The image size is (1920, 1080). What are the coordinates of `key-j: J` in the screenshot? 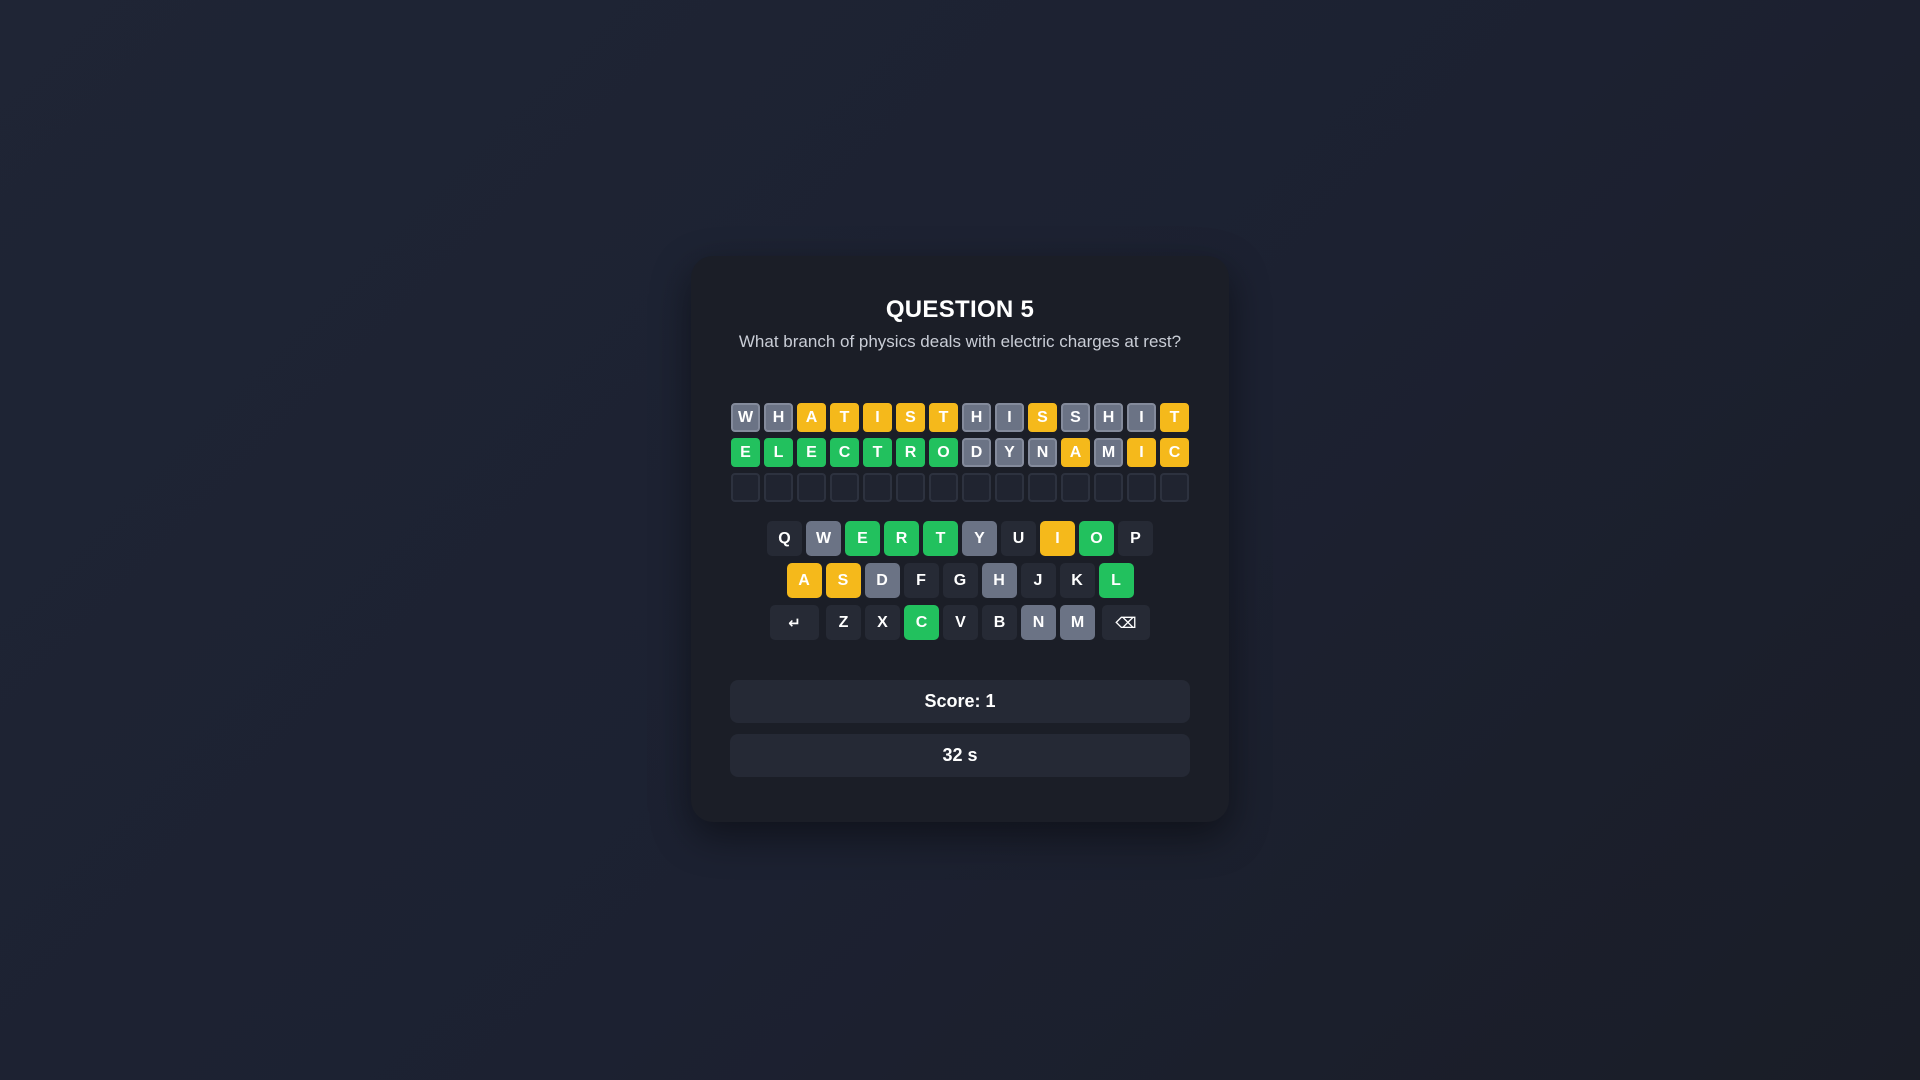 It's located at (1038, 580).